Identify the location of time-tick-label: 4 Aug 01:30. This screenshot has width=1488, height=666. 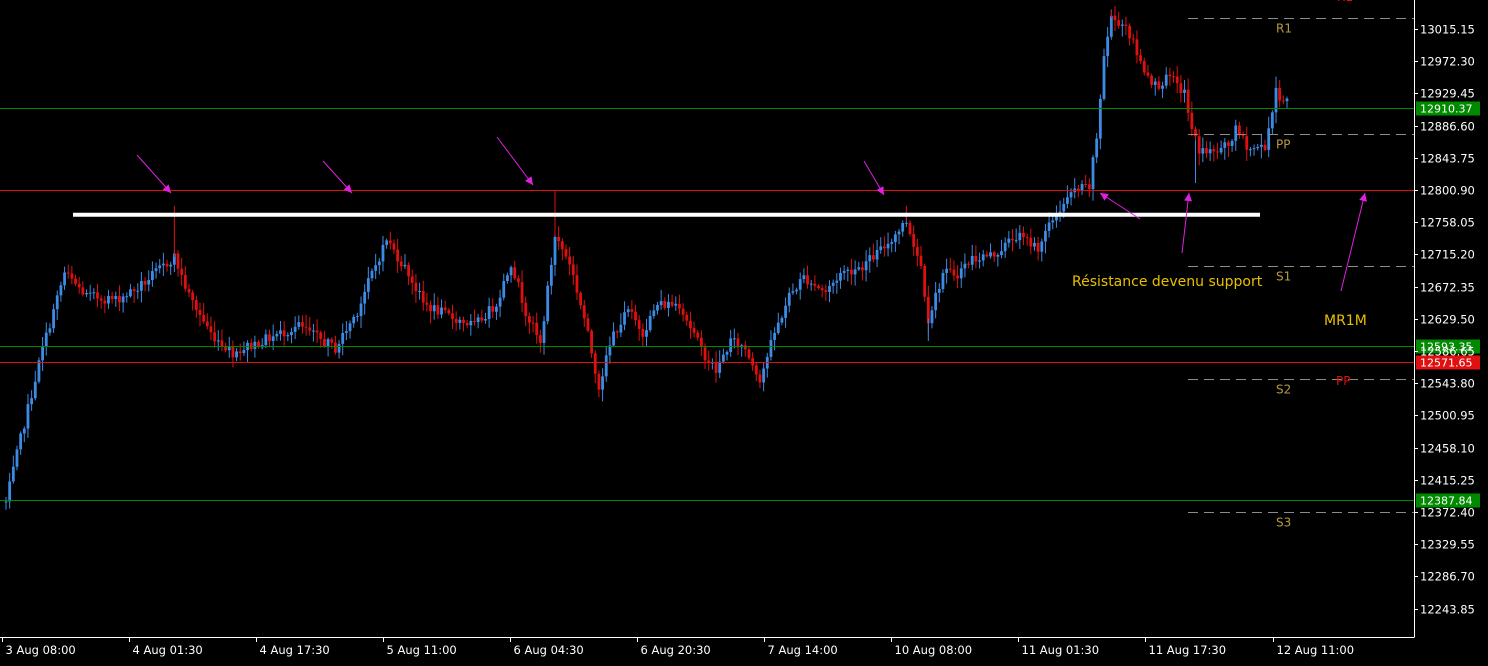
(168, 650).